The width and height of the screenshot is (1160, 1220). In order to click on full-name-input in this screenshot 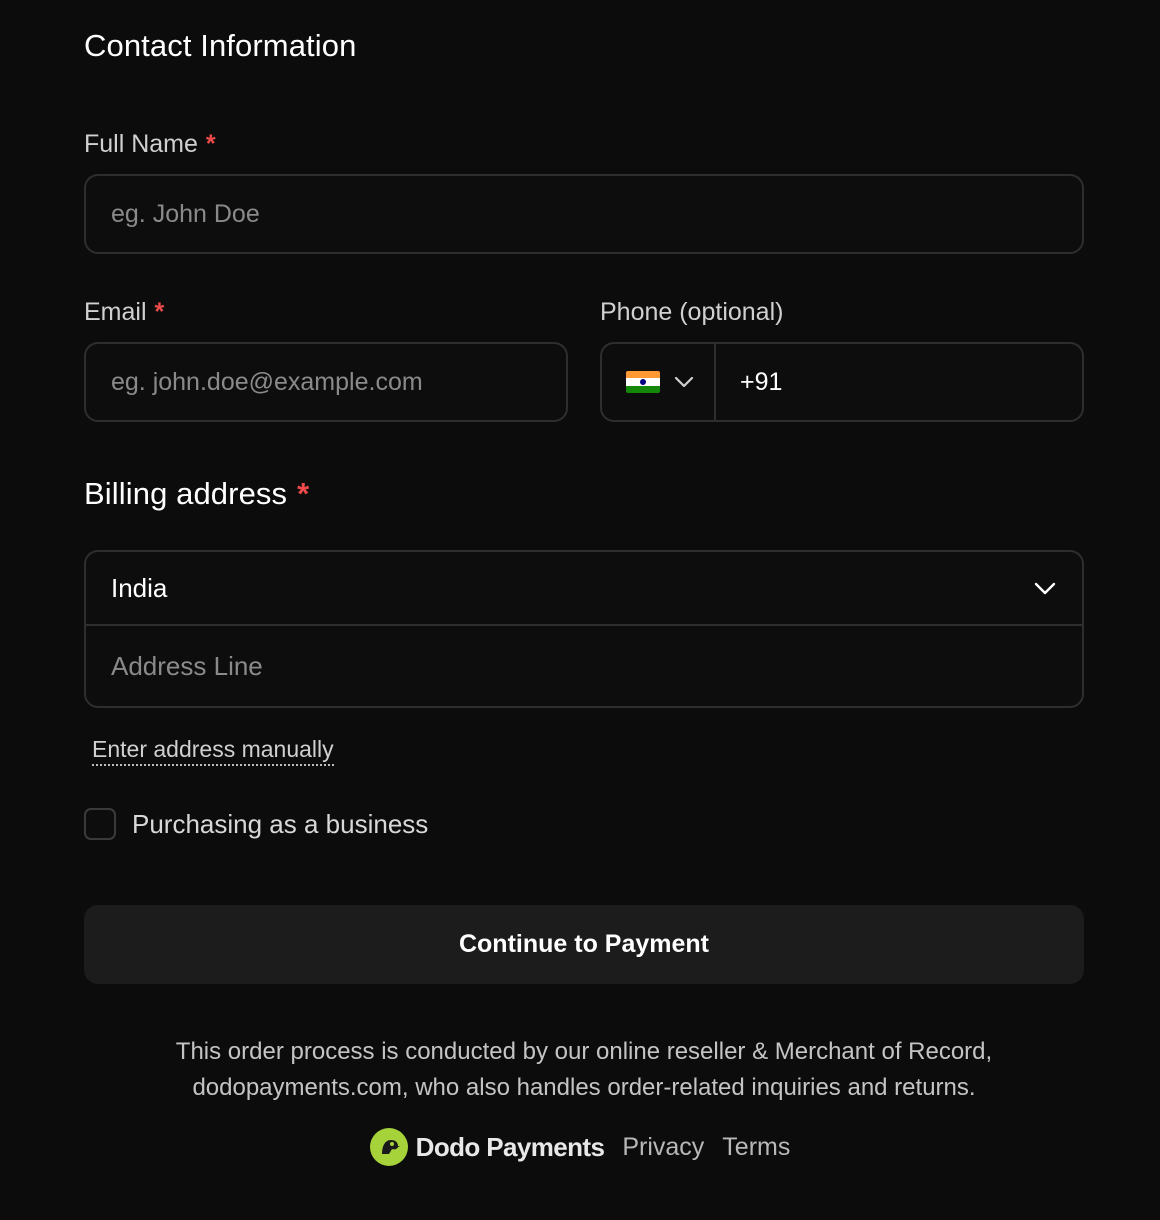, I will do `click(596, 214)`.